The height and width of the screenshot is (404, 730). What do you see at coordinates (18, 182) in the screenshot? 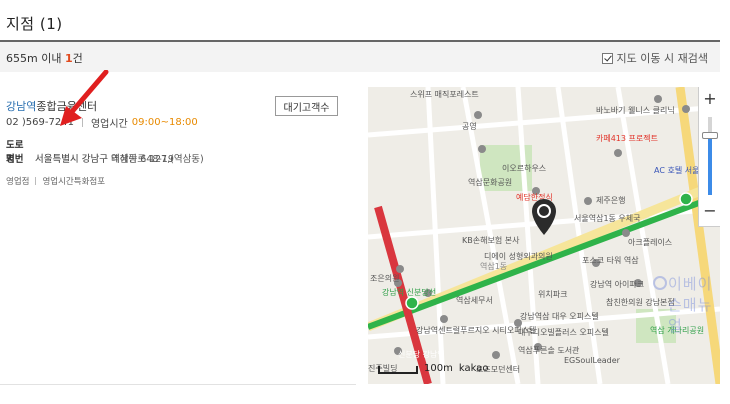
I see `branch-type: 영업점` at bounding box center [18, 182].